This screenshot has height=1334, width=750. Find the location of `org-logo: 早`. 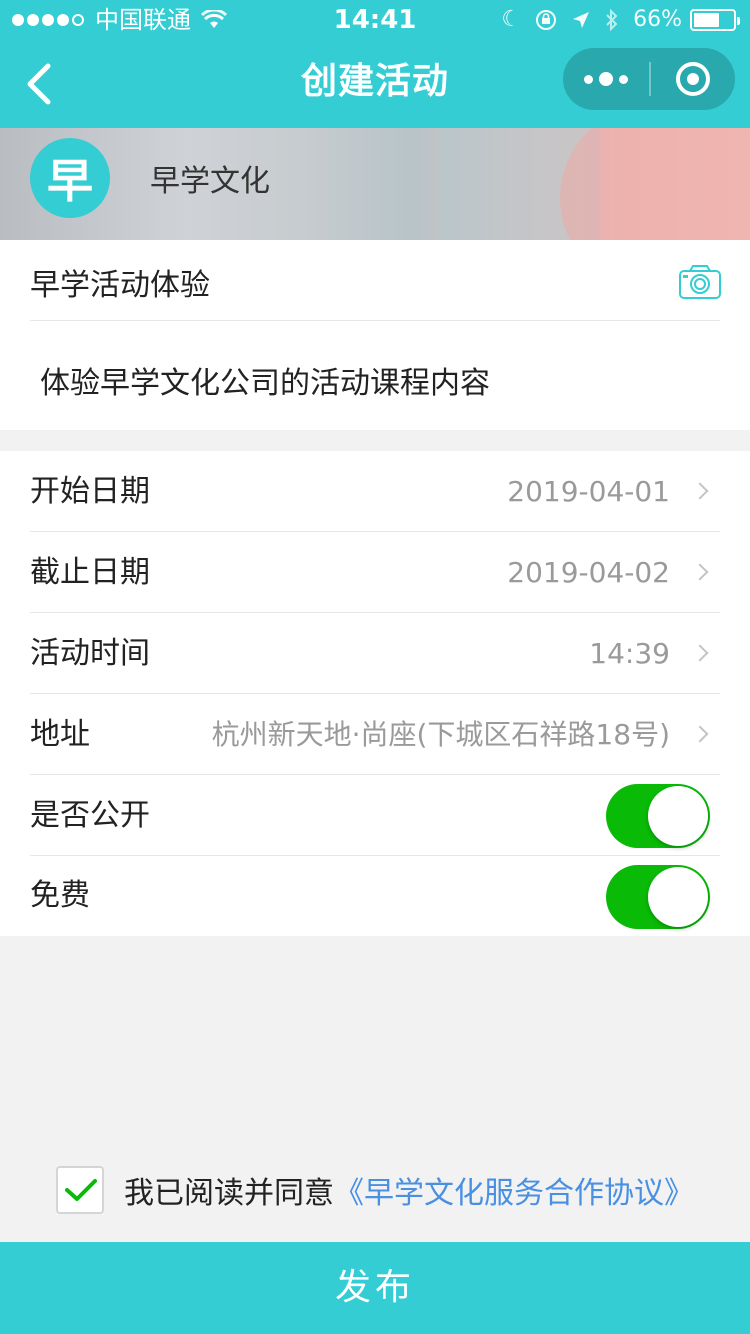

org-logo: 早 is located at coordinates (70, 178).